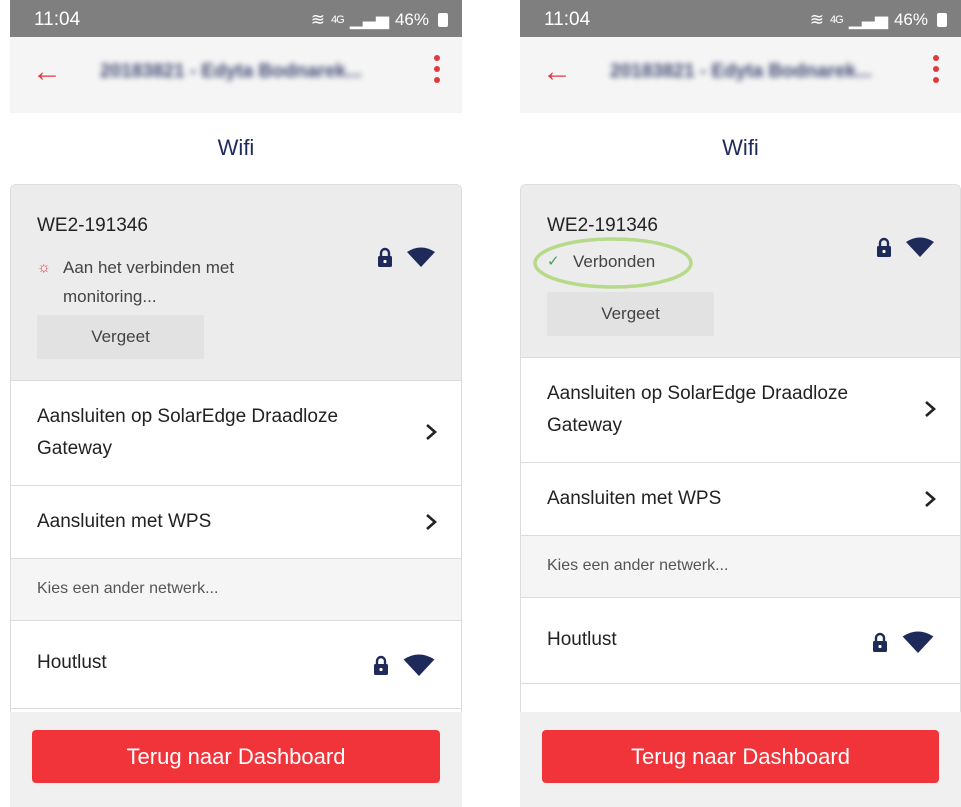 The width and height of the screenshot is (961, 807). Describe the element at coordinates (613, 263) in the screenshot. I see `highlight-circle` at that location.